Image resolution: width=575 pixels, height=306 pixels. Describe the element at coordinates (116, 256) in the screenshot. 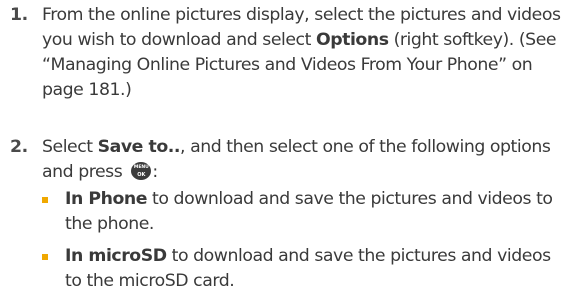

I see `option-term: In microSD` at that location.